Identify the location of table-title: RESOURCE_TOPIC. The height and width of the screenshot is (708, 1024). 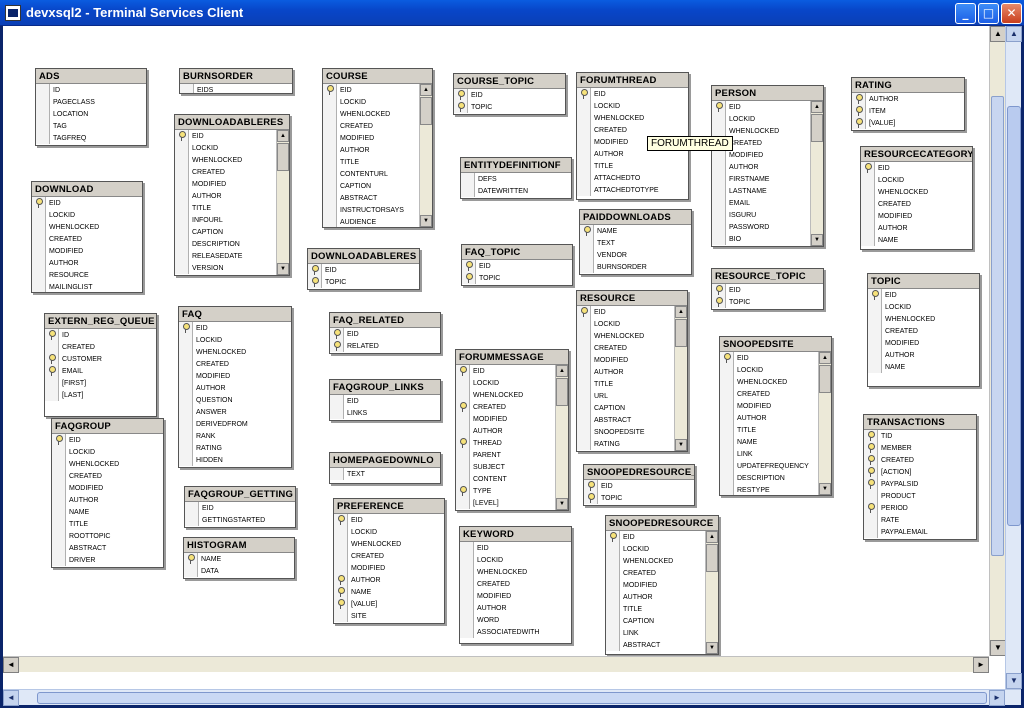
(767, 276).